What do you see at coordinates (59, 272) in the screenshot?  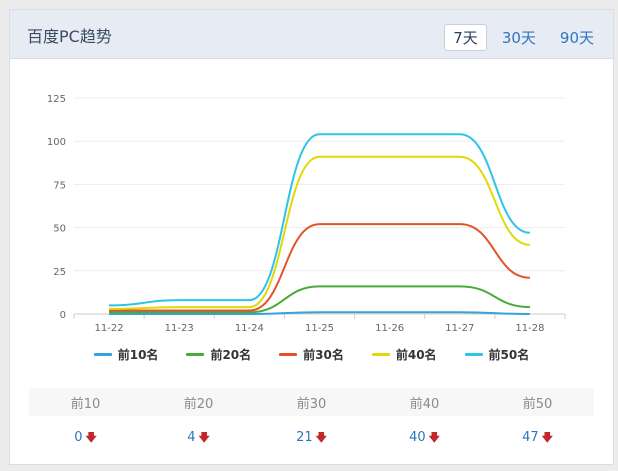 I see `y-tick-label: 25` at bounding box center [59, 272].